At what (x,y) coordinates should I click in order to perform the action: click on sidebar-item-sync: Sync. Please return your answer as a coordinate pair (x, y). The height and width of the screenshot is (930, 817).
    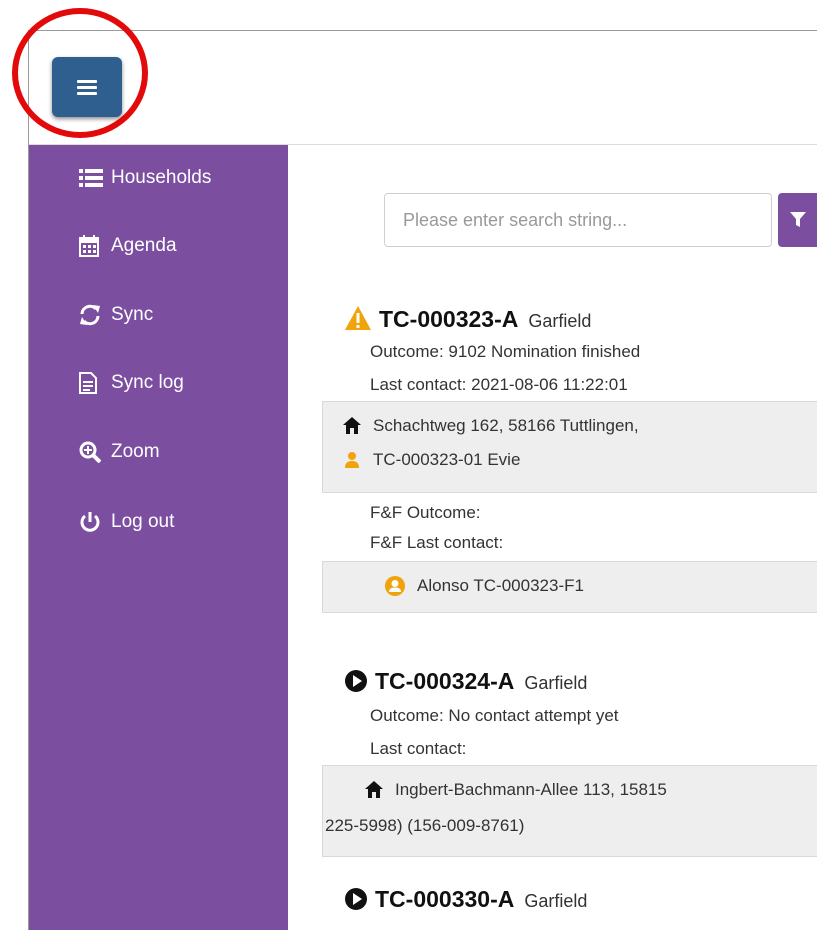
    Looking at the image, I should click on (116, 315).